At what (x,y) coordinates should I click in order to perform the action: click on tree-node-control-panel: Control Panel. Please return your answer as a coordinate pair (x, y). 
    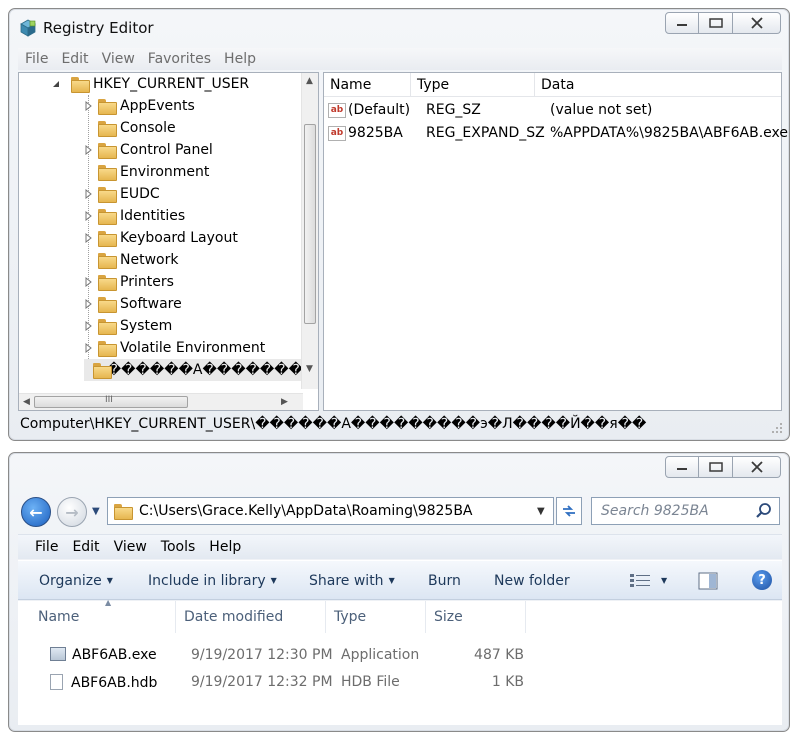
    Looking at the image, I should click on (148, 150).